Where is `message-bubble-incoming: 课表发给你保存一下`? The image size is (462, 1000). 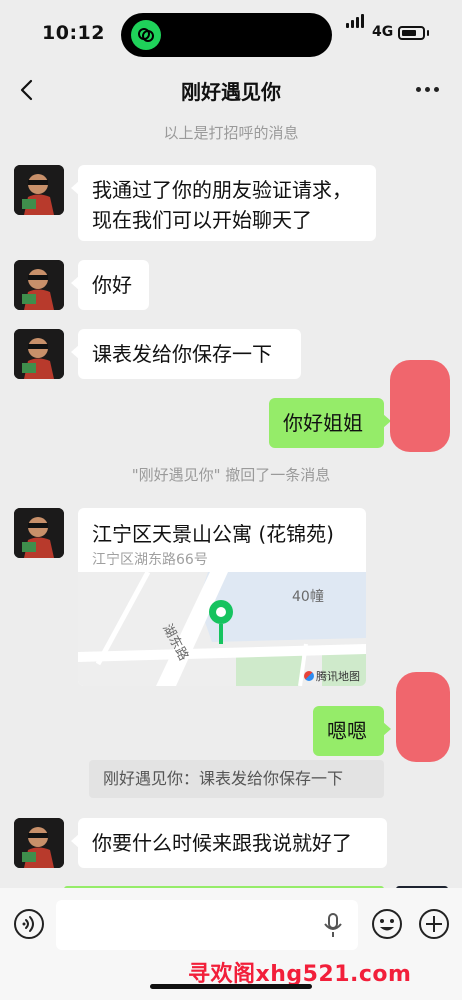 message-bubble-incoming: 课表发给你保存一下 is located at coordinates (186, 354).